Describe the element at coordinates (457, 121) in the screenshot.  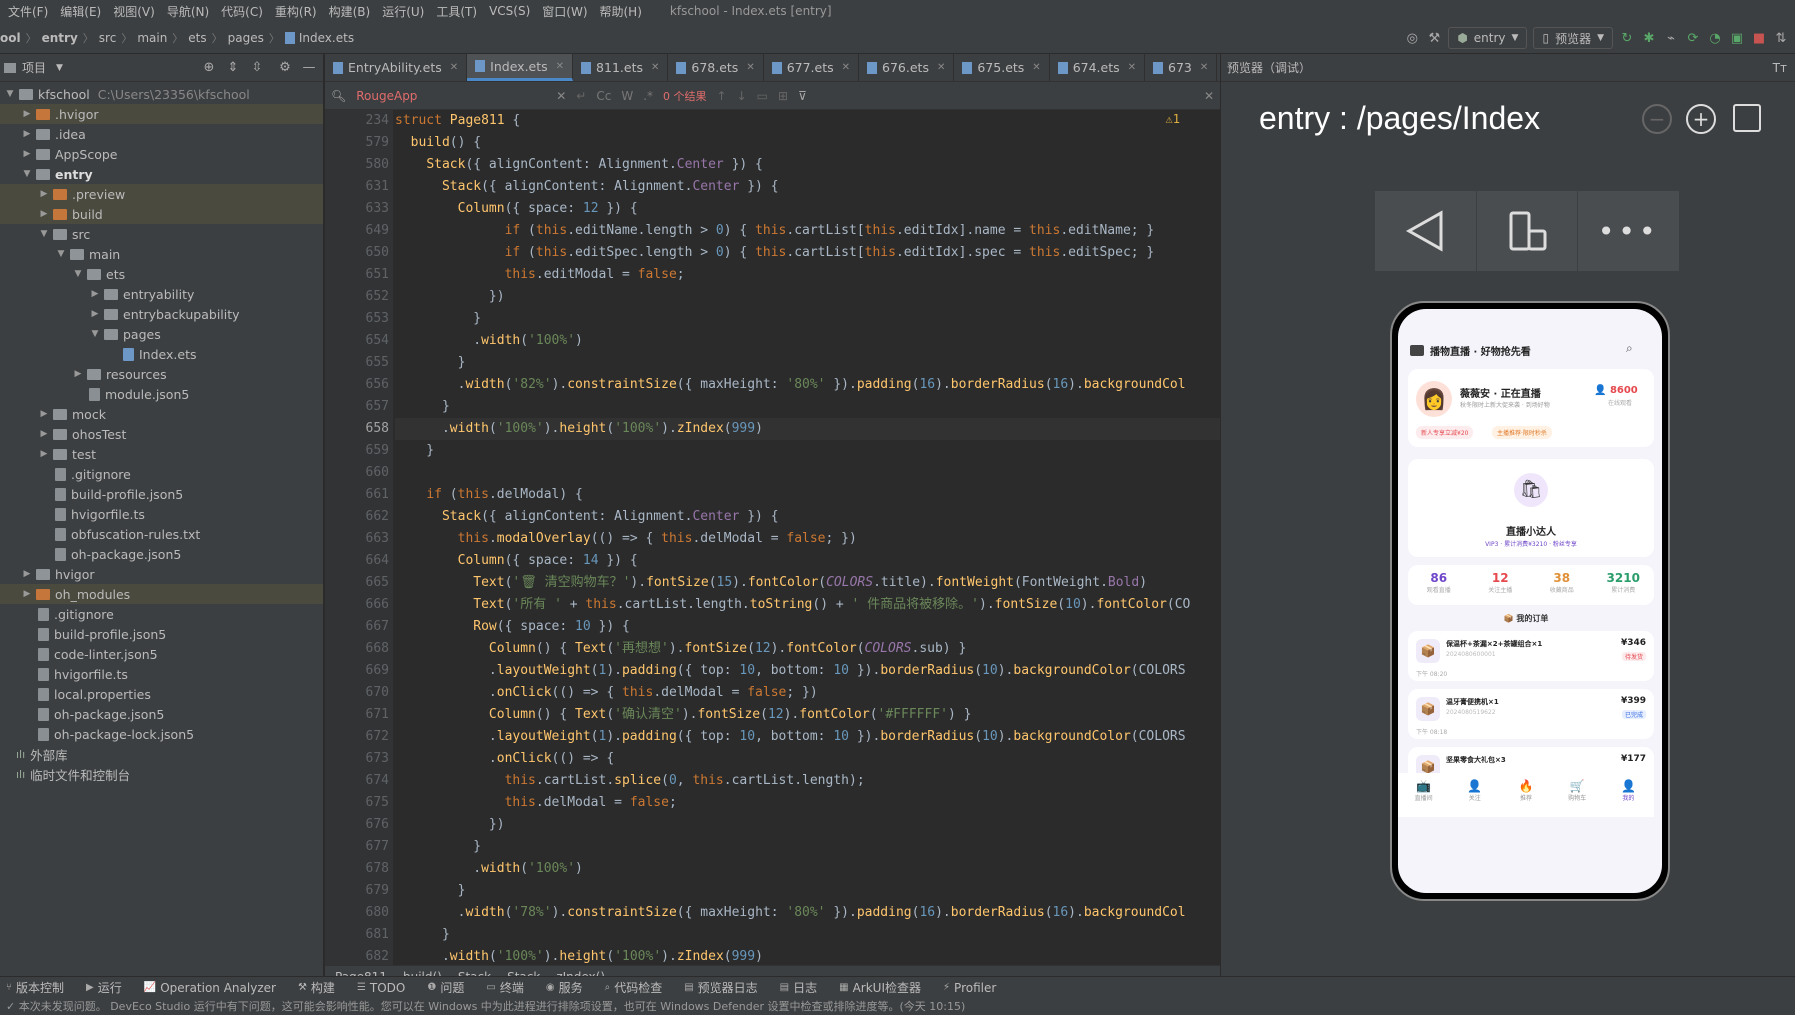
I see `code-line: struct Page811 {` at that location.